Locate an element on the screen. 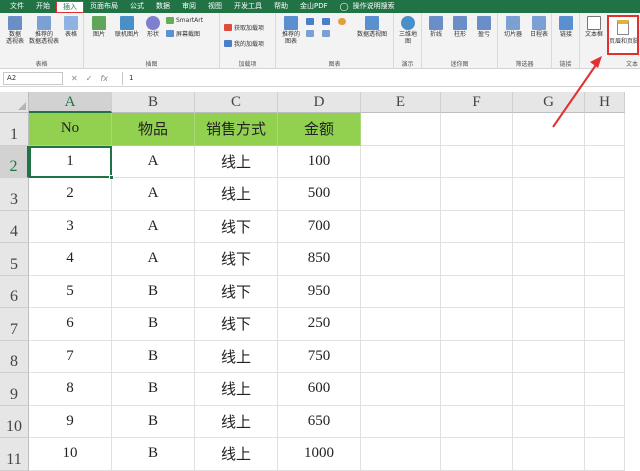 This screenshot has width=640, height=471. link-button: 链接 is located at coordinates (566, 25).